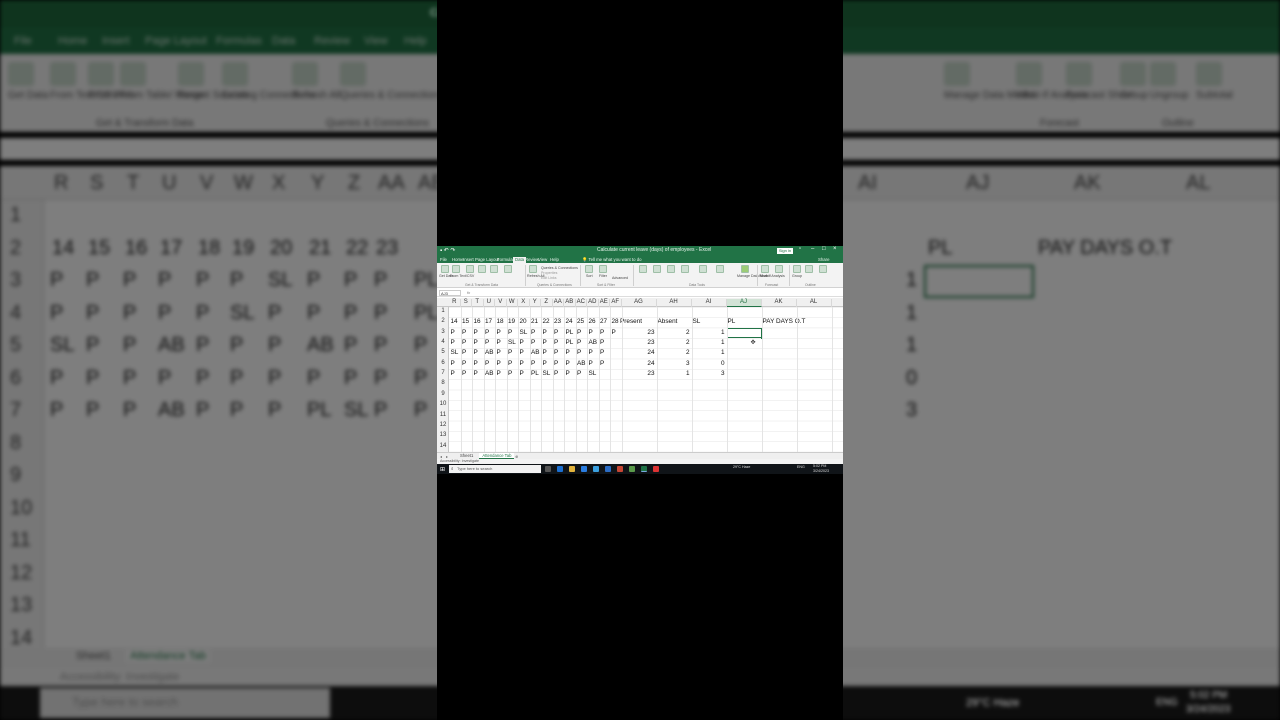  Describe the element at coordinates (584, 469) in the screenshot. I see `store-icon` at that location.